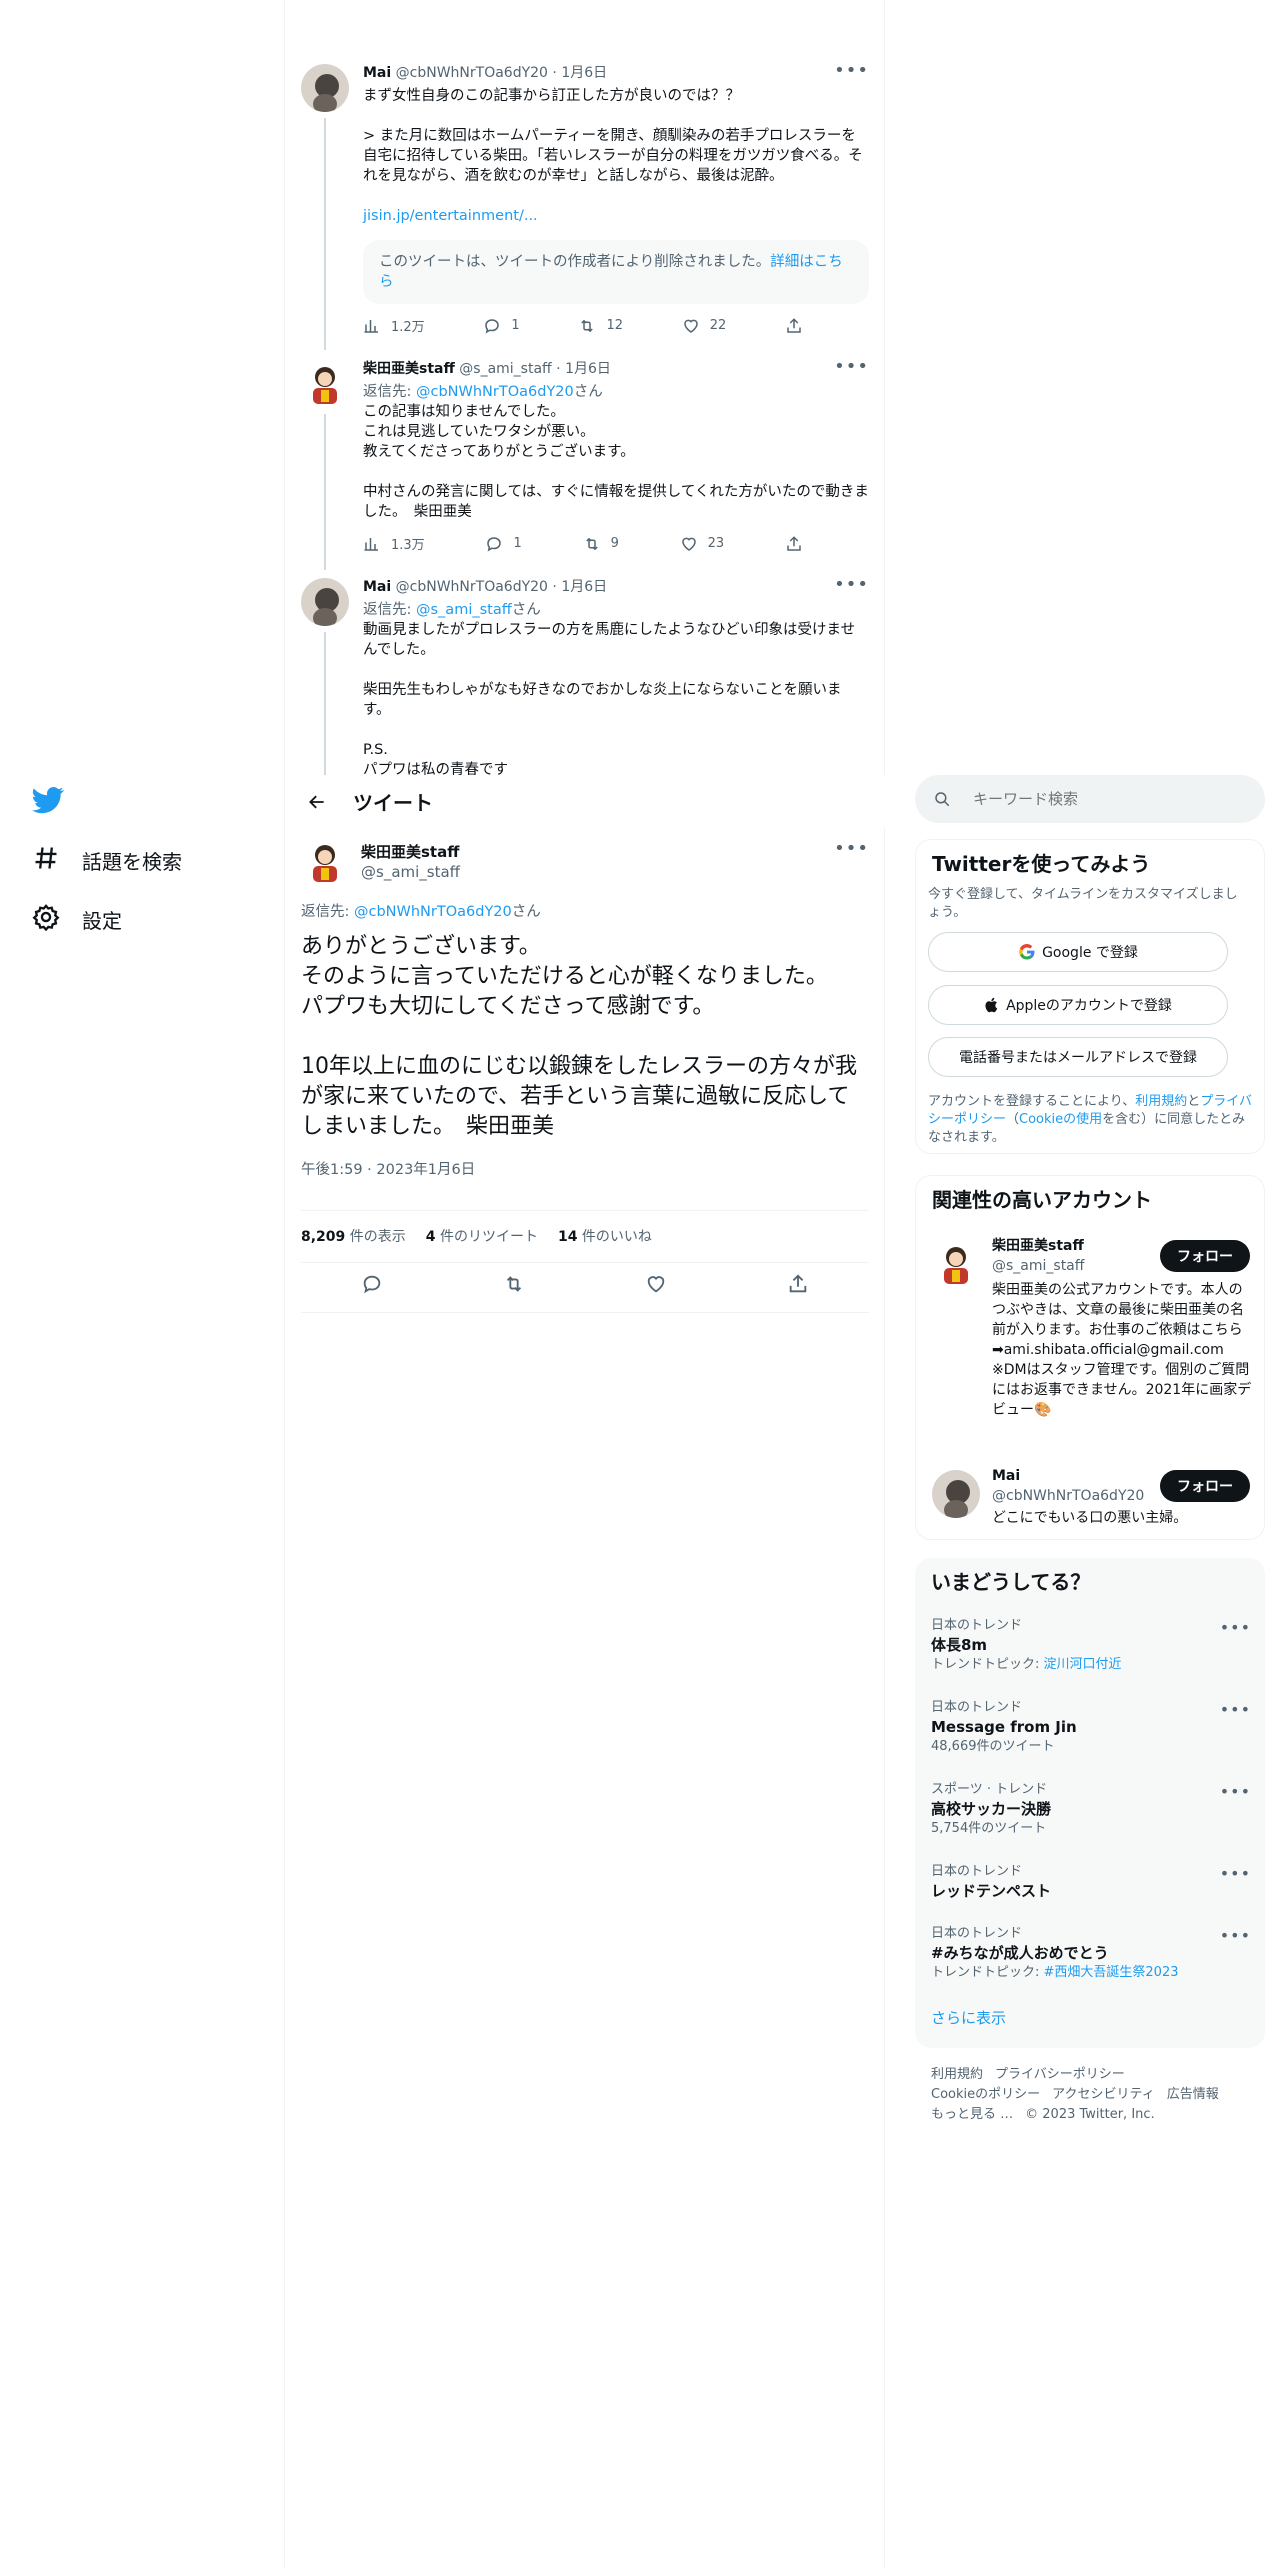  What do you see at coordinates (585, 1168) in the screenshot?
I see `tweet-timestamp: 午後1:59 · 2023年1月6日` at bounding box center [585, 1168].